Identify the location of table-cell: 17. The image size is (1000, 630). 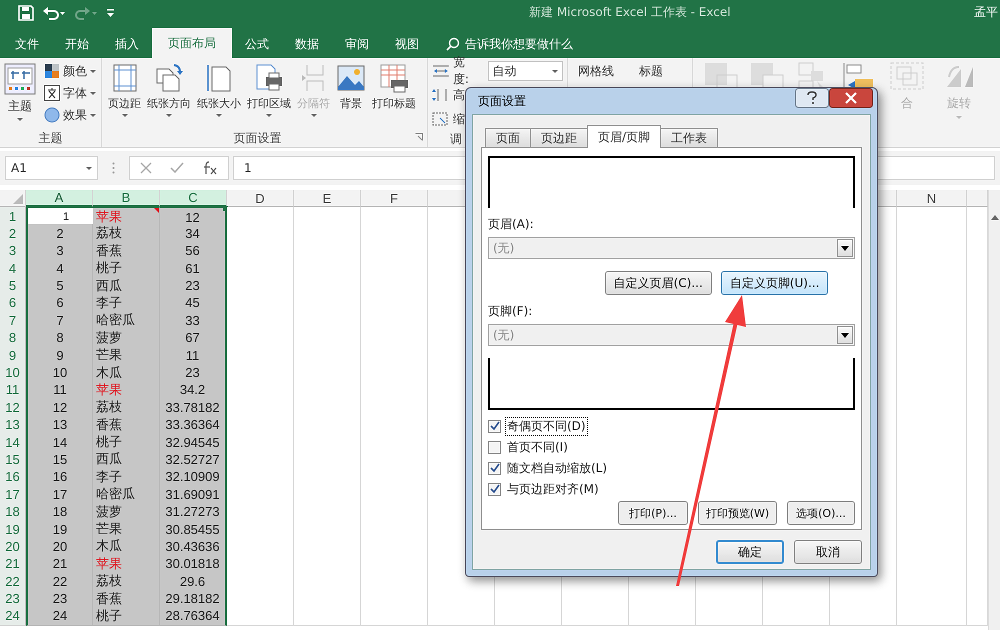
(59, 494).